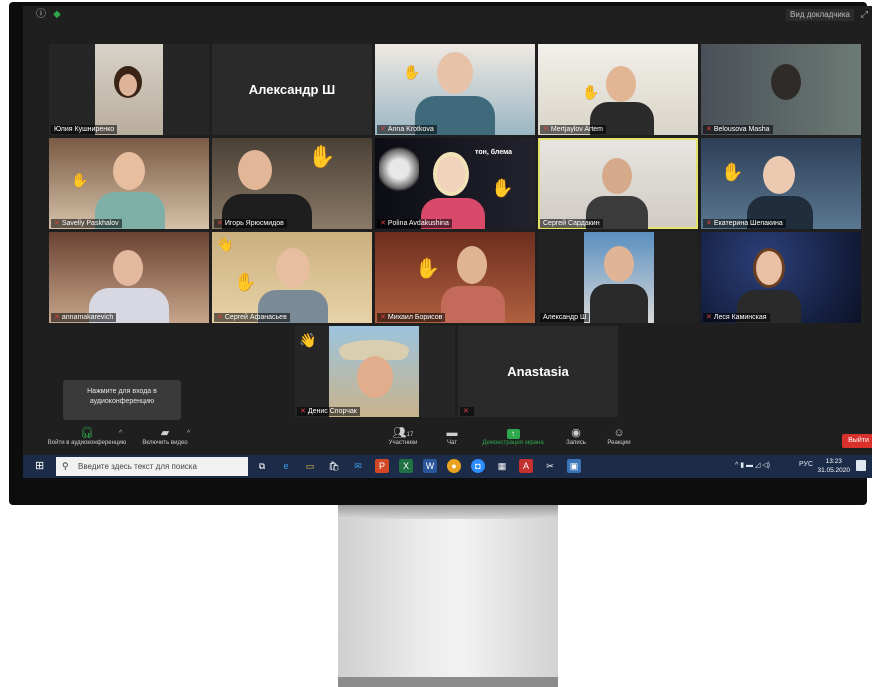 The image size is (873, 687). Describe the element at coordinates (478, 466) in the screenshot. I see `zoom-app-icon: ◘` at that location.